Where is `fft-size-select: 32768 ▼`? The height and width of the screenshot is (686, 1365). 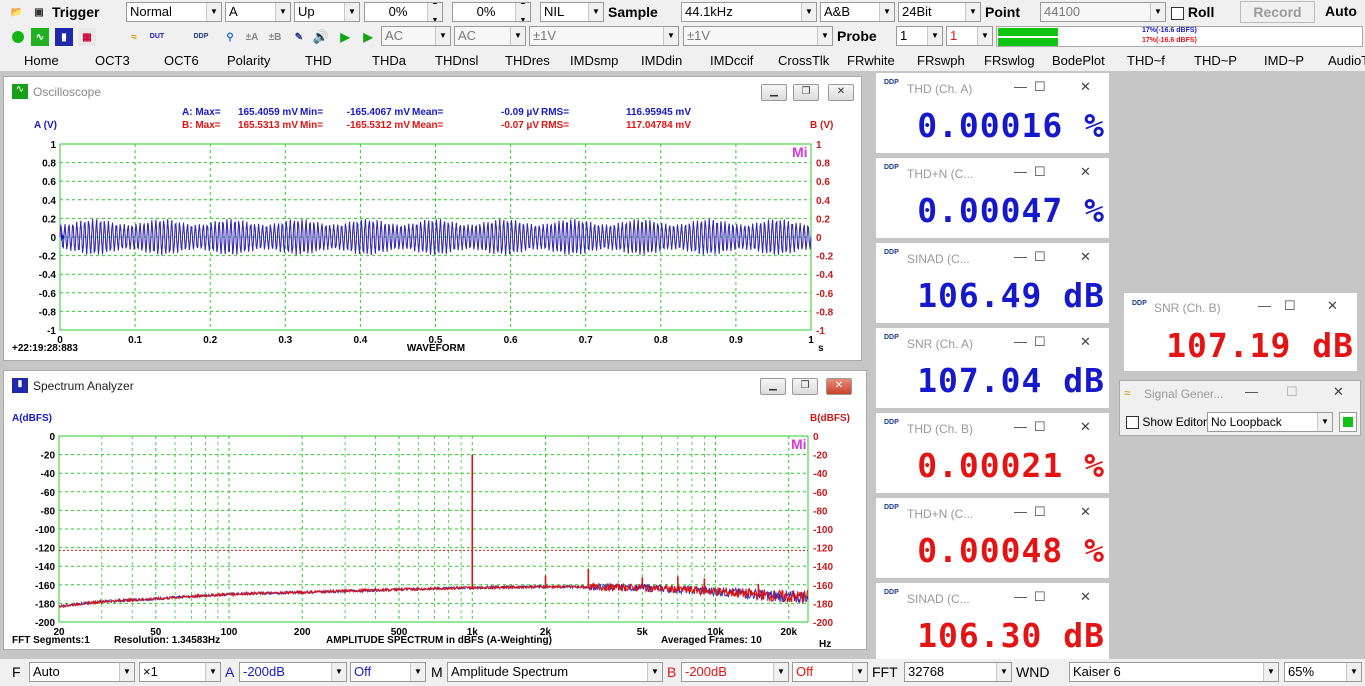
fft-size-select: 32768 ▼ is located at coordinates (958, 672).